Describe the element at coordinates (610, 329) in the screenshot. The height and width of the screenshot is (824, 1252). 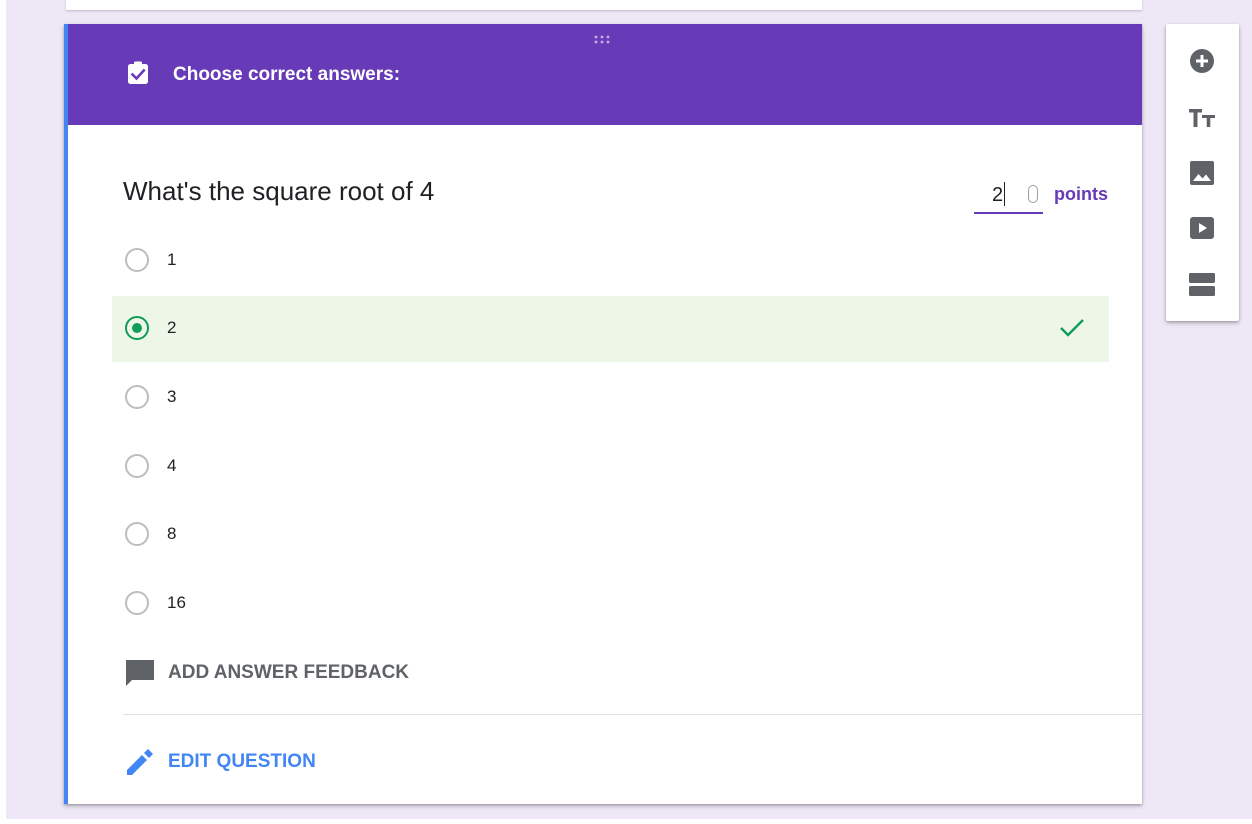
I see `option-row-correct: 2` at that location.